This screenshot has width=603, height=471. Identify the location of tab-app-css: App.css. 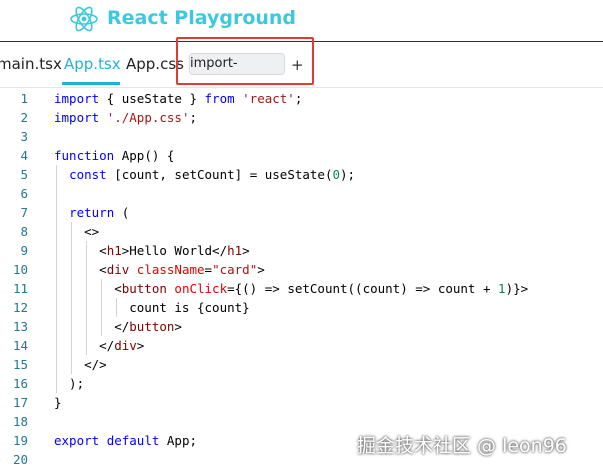
(155, 64).